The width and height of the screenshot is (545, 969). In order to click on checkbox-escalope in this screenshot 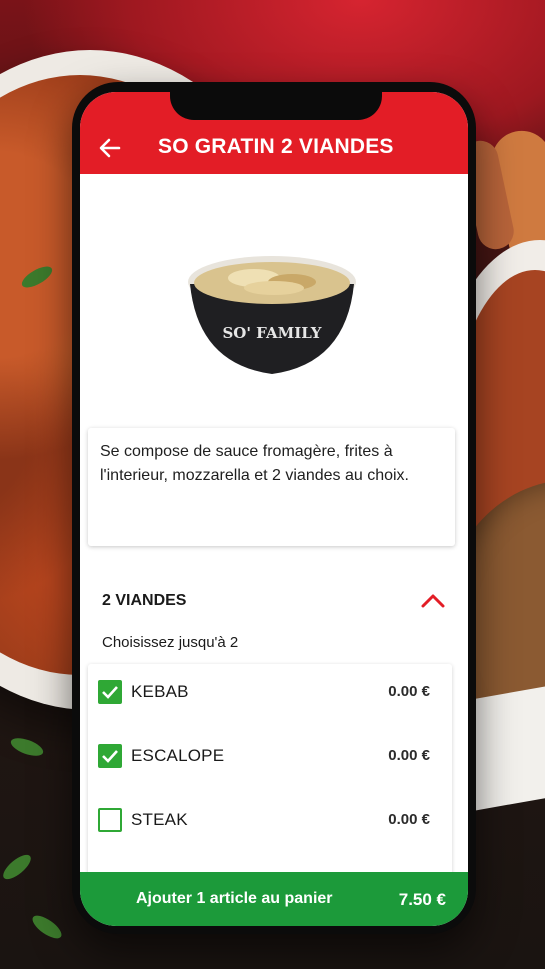, I will do `click(110, 756)`.